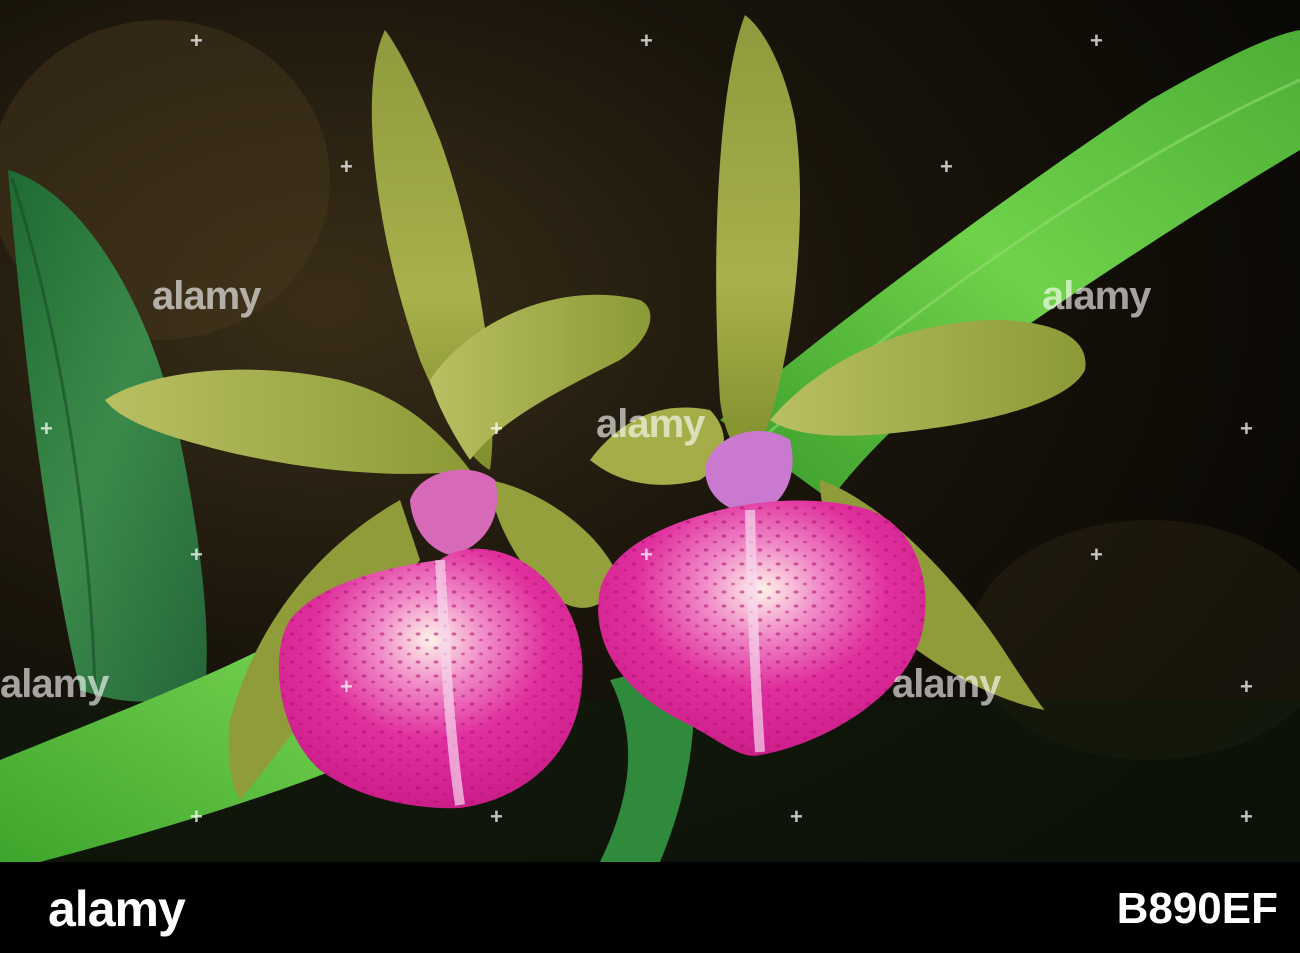  What do you see at coordinates (1197, 908) in the screenshot?
I see `image-id-label: B890EF` at bounding box center [1197, 908].